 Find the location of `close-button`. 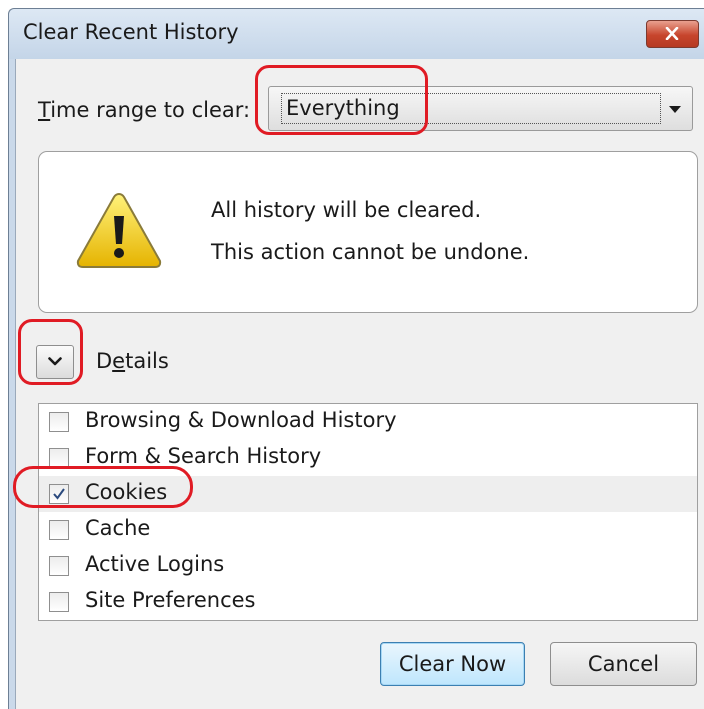

close-button is located at coordinates (672, 34).